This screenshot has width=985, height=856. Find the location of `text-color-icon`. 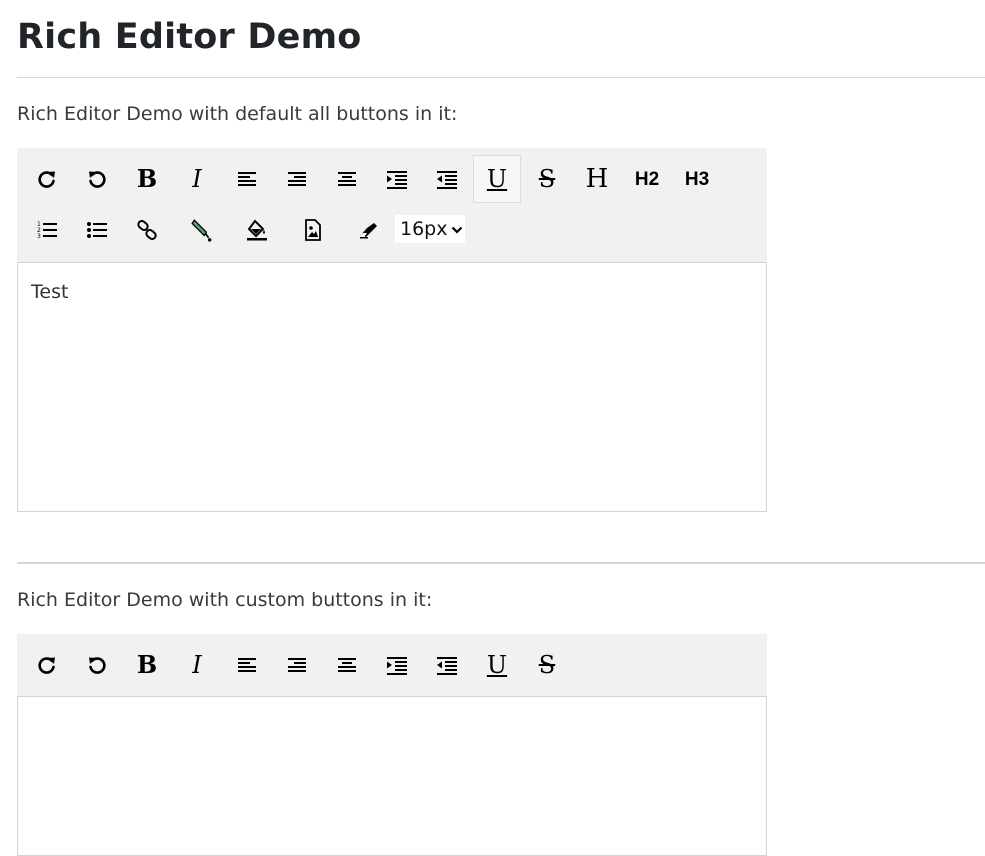

text-color-icon is located at coordinates (202, 230).